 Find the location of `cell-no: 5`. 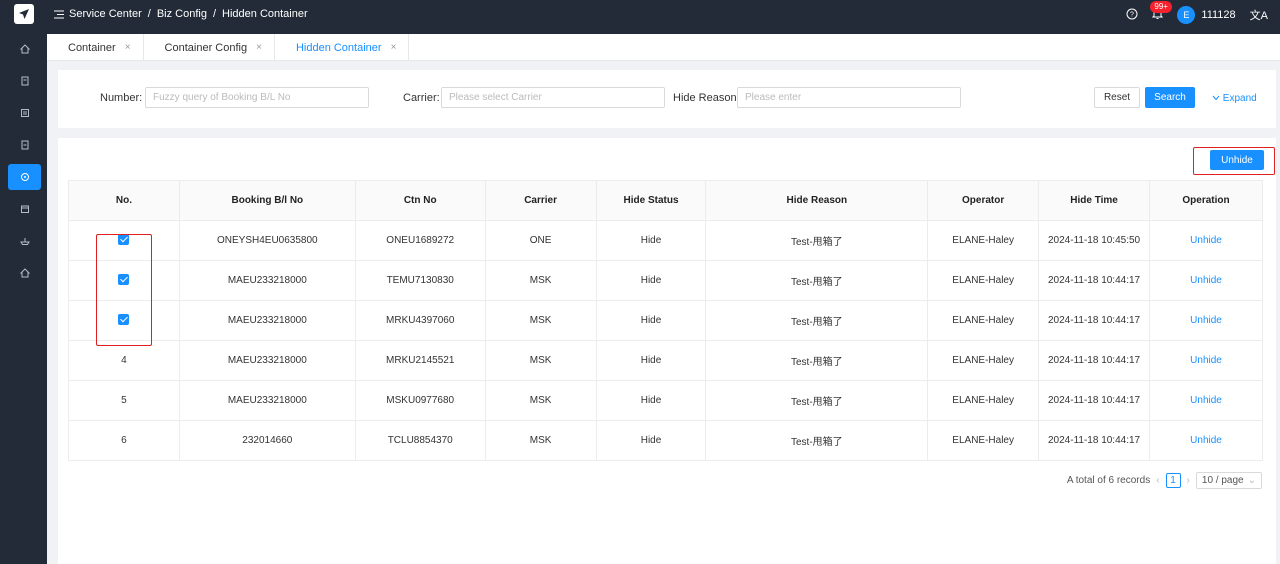

cell-no: 5 is located at coordinates (124, 400).